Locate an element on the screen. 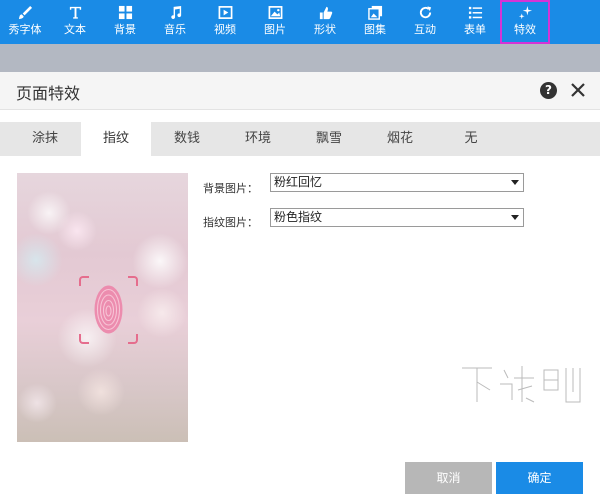  tool-image: 图片 is located at coordinates (275, 22).